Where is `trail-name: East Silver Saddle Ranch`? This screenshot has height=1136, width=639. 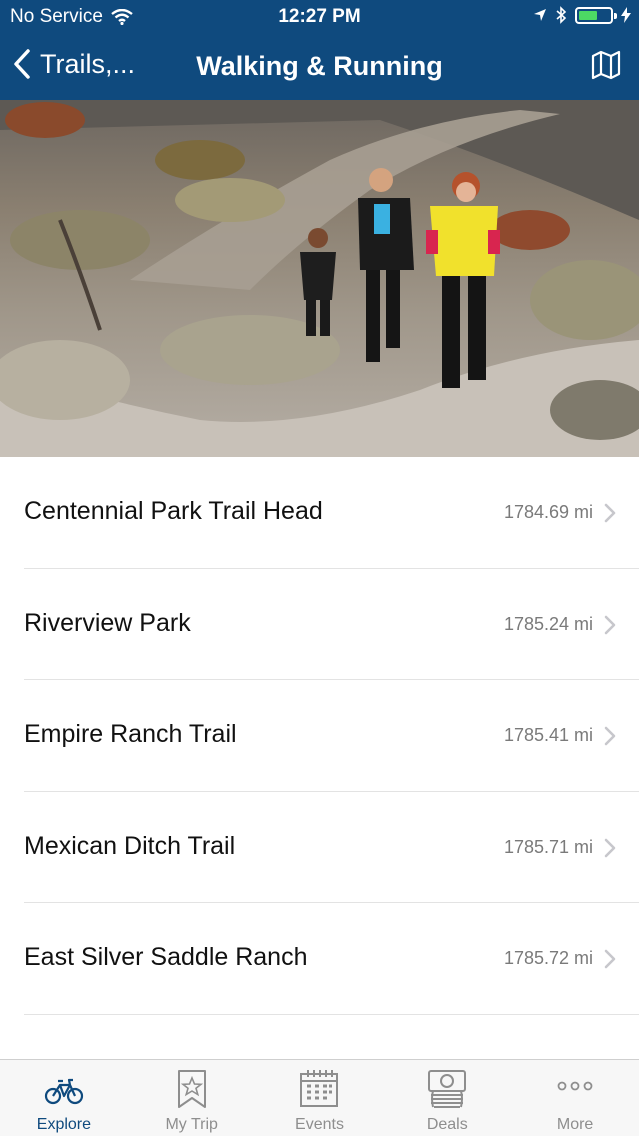
trail-name: East Silver Saddle Ranch is located at coordinates (166, 957).